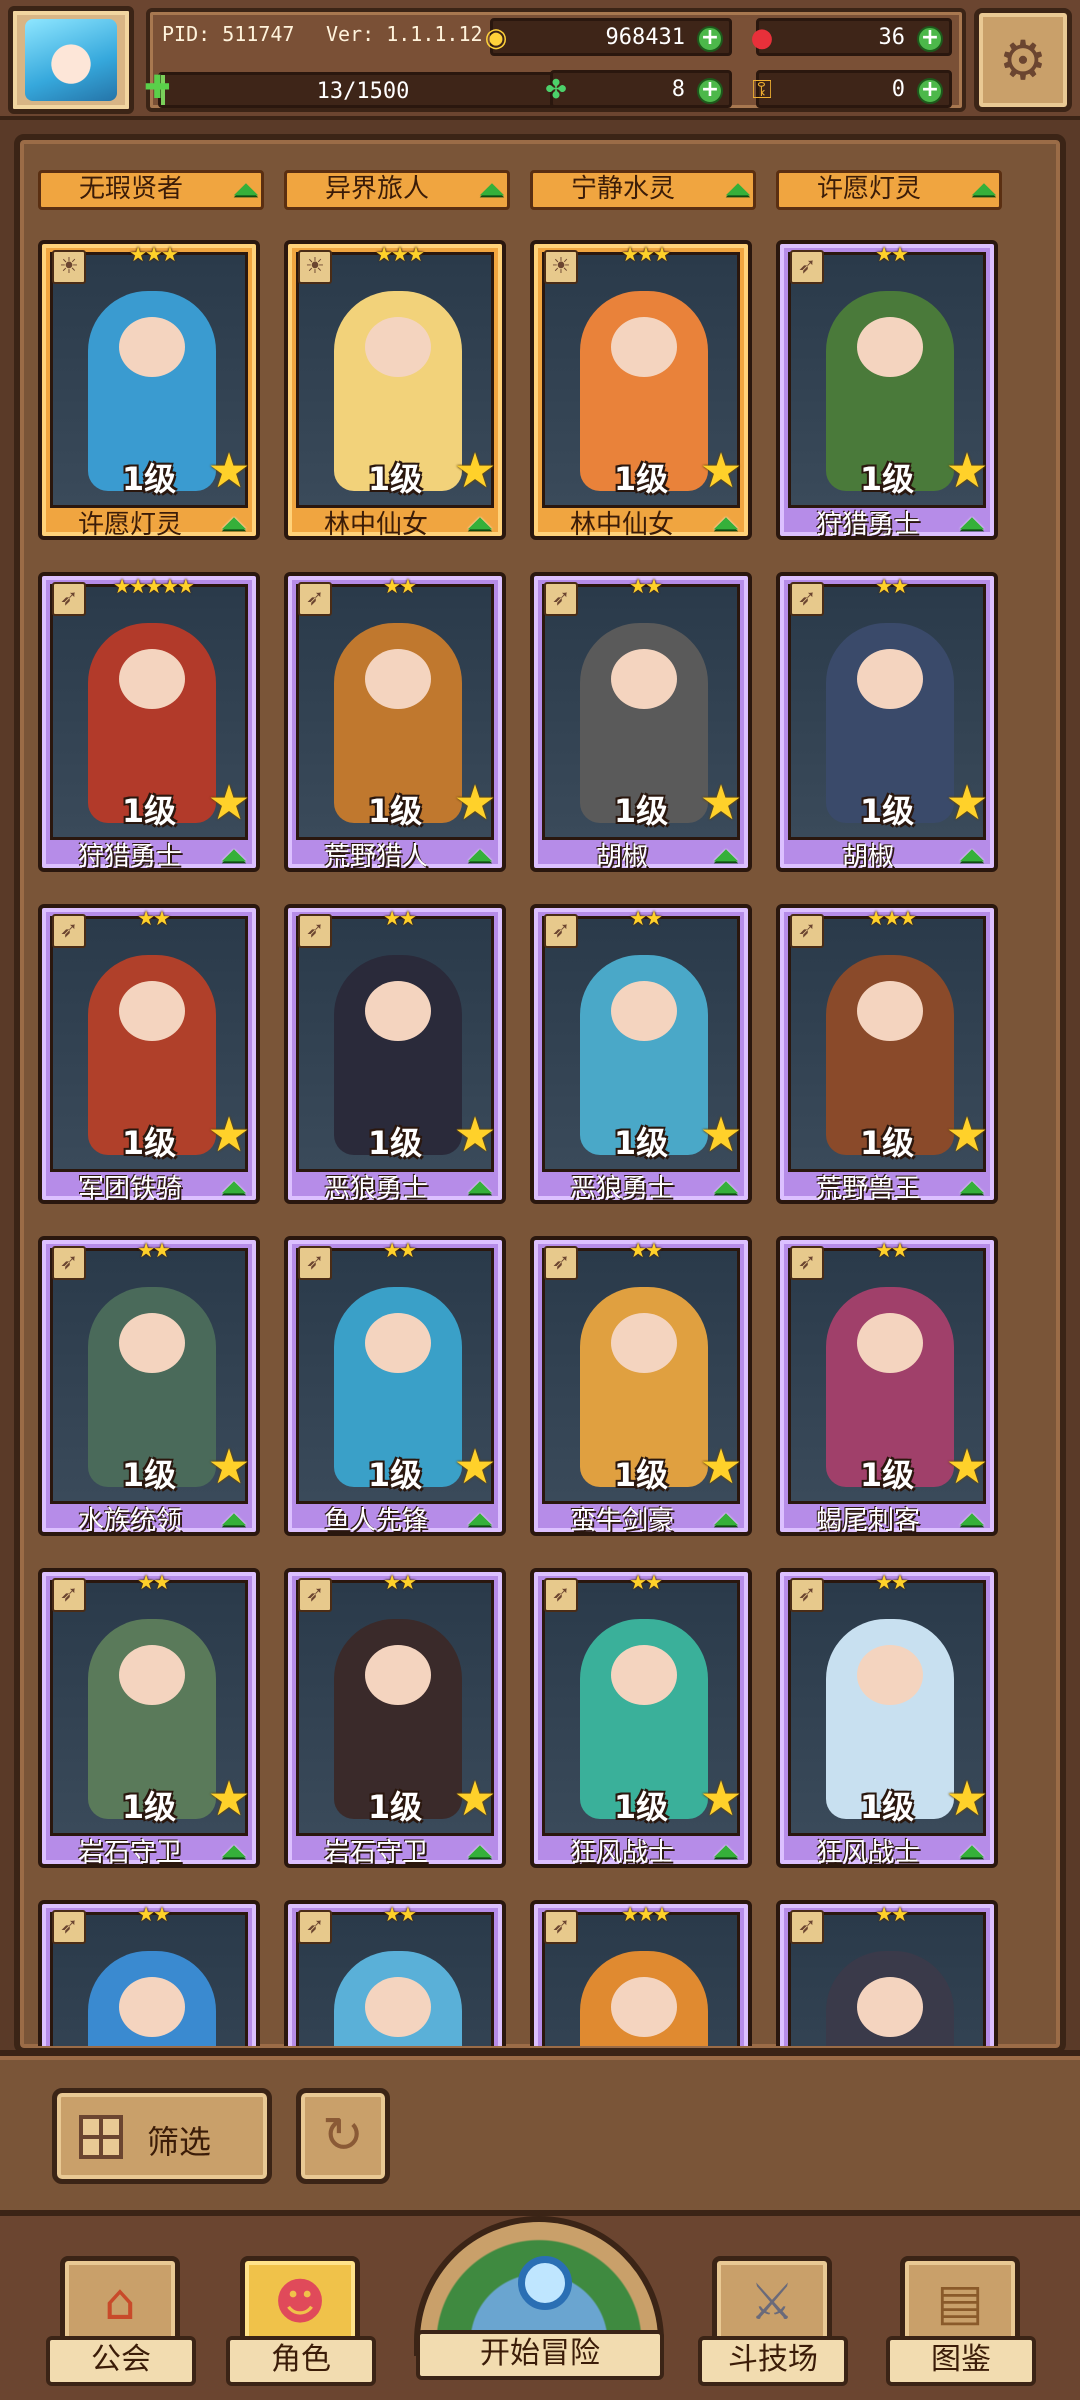  I want to click on character-name: 鱼人先锋, so click(375, 1521).